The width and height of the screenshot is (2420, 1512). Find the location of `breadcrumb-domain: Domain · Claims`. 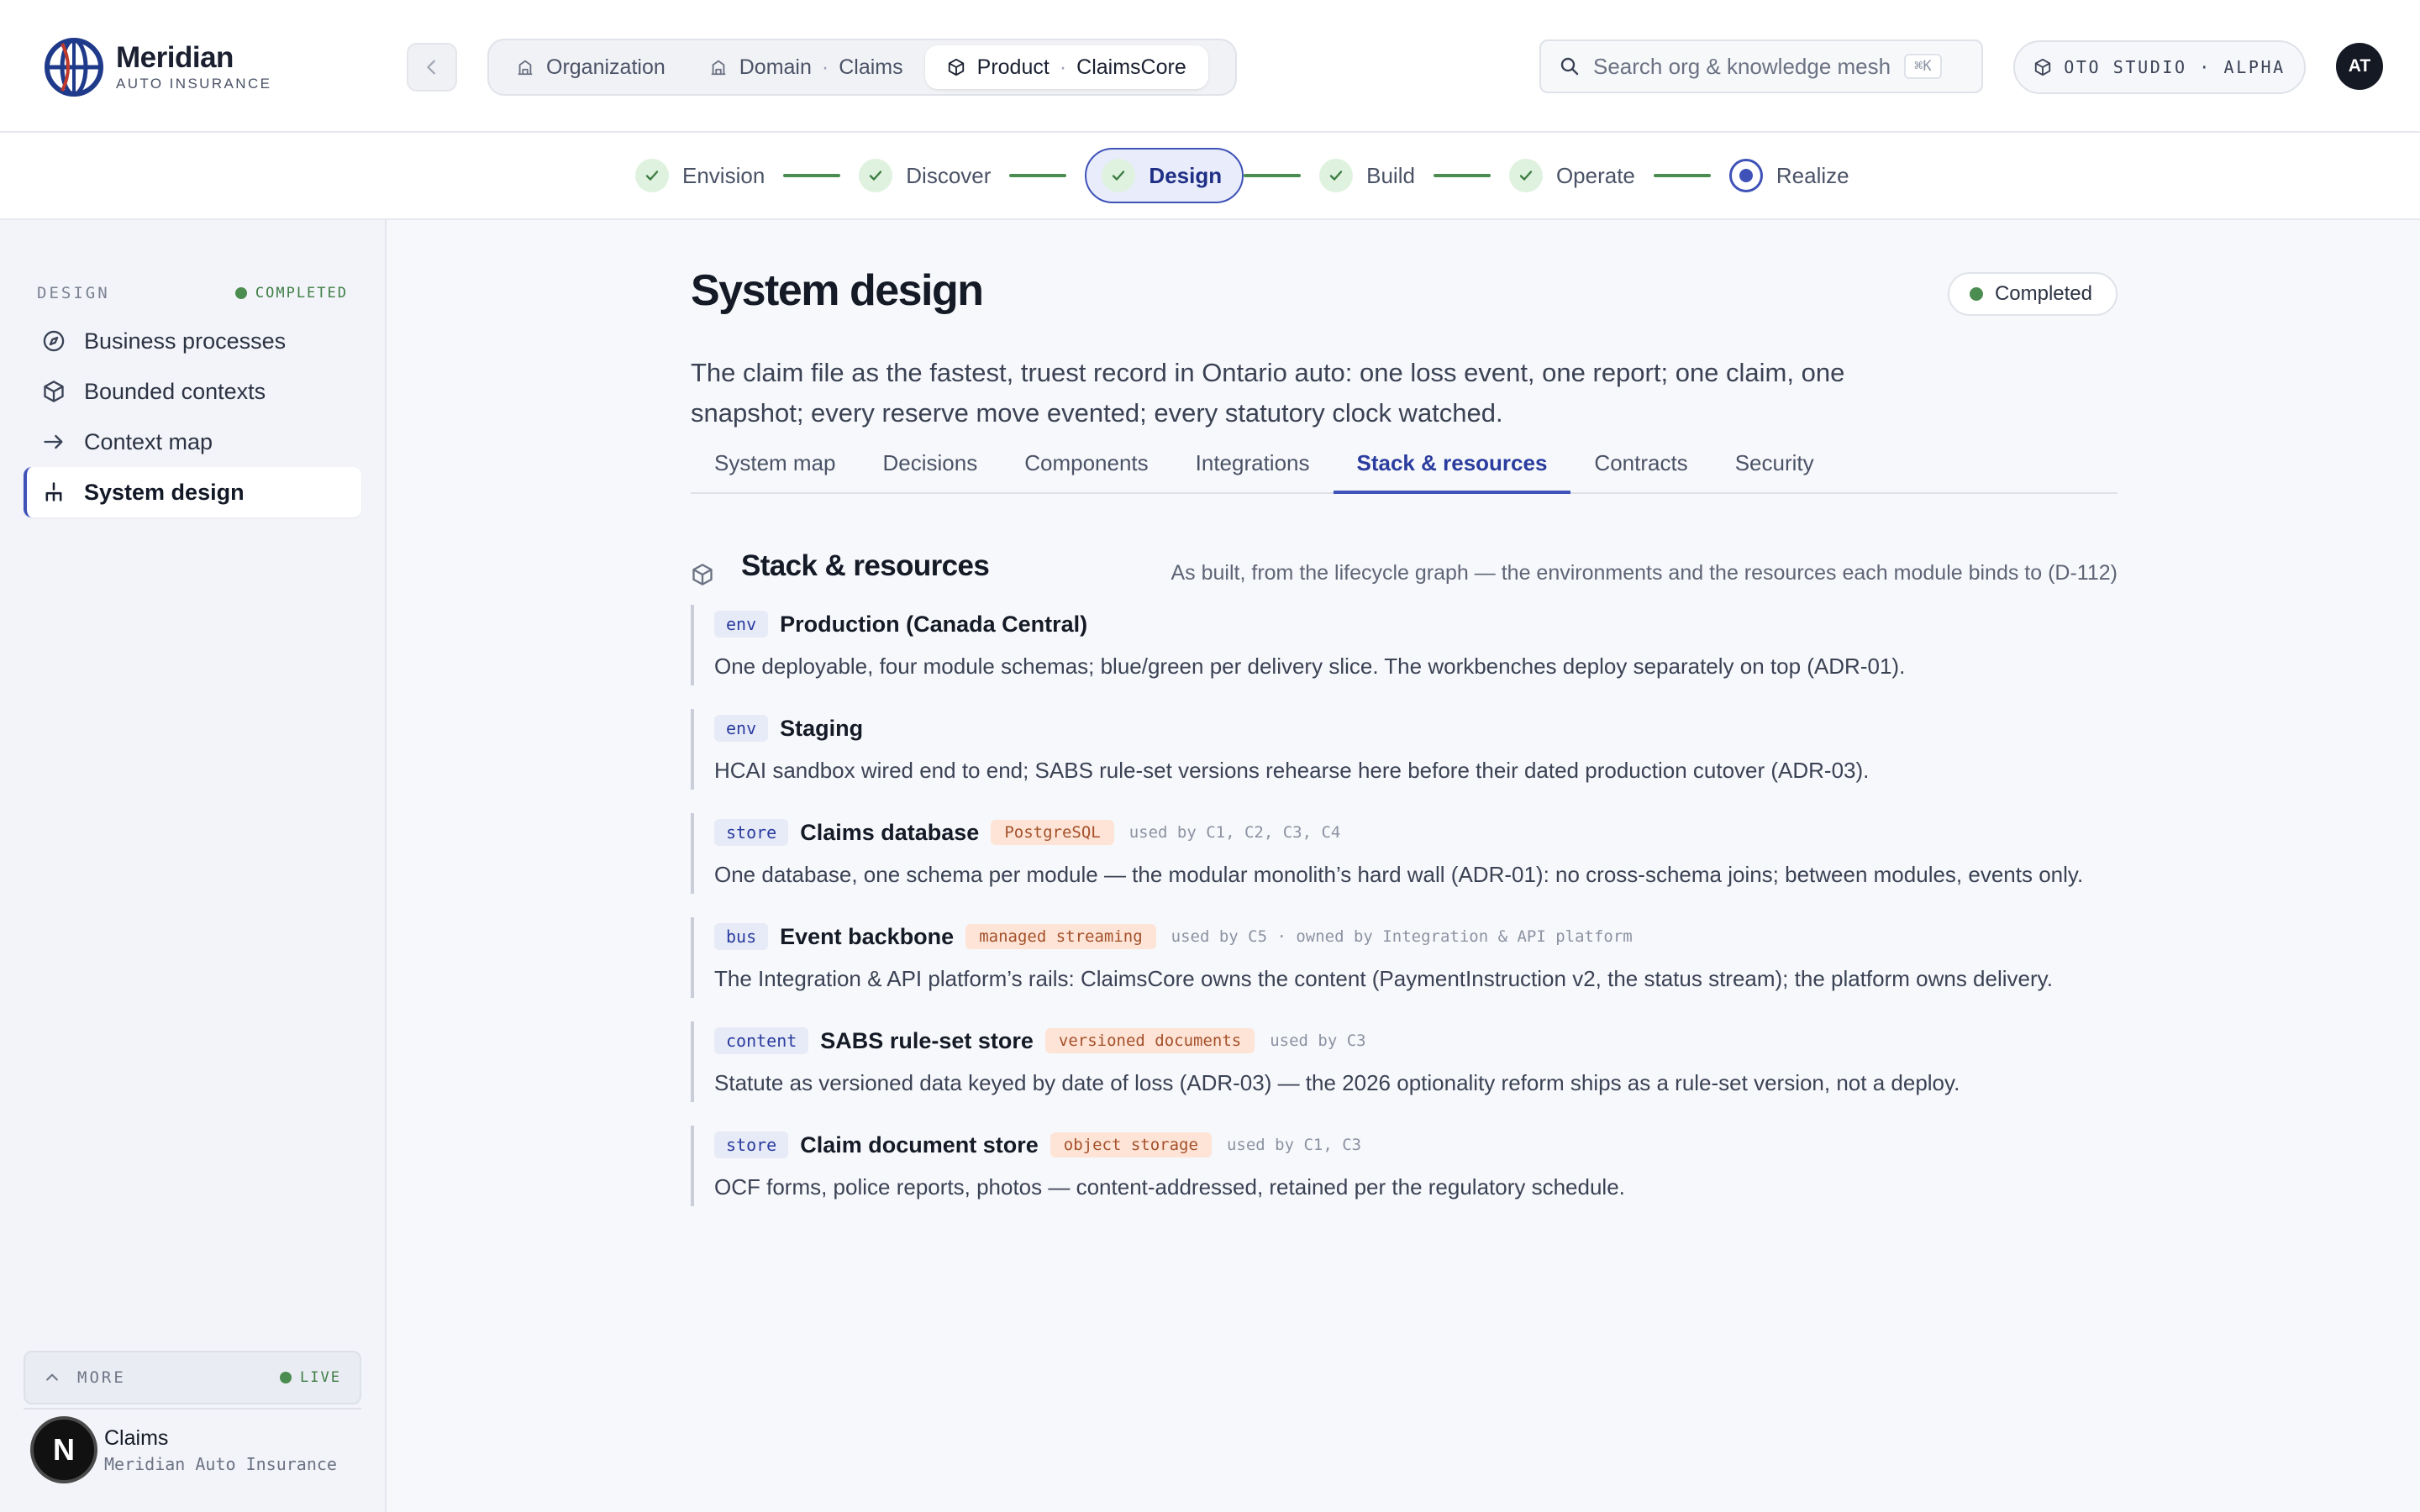

breadcrumb-domain: Domain · Claims is located at coordinates (806, 67).